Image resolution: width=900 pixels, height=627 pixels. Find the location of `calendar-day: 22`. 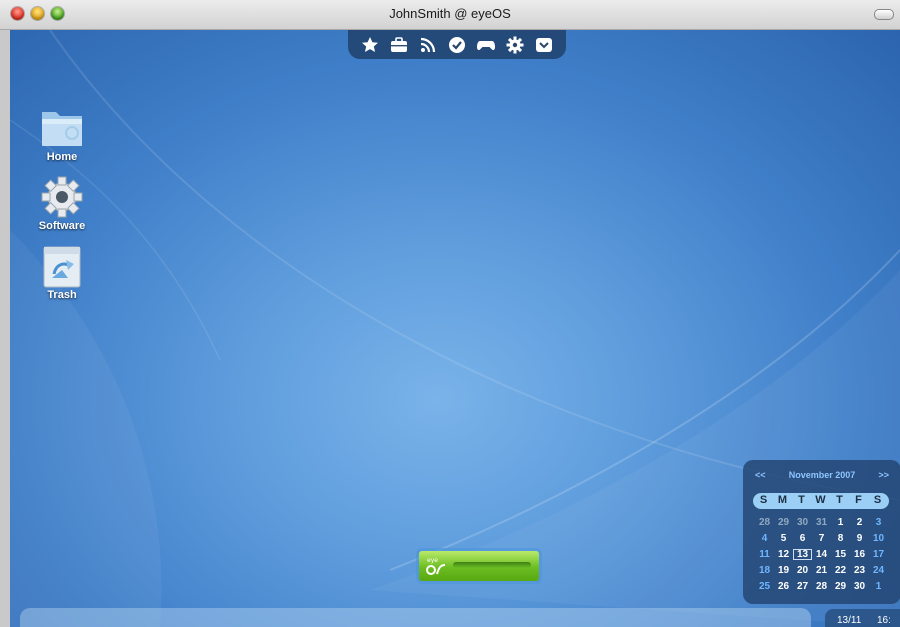

calendar-day: 22 is located at coordinates (840, 570).